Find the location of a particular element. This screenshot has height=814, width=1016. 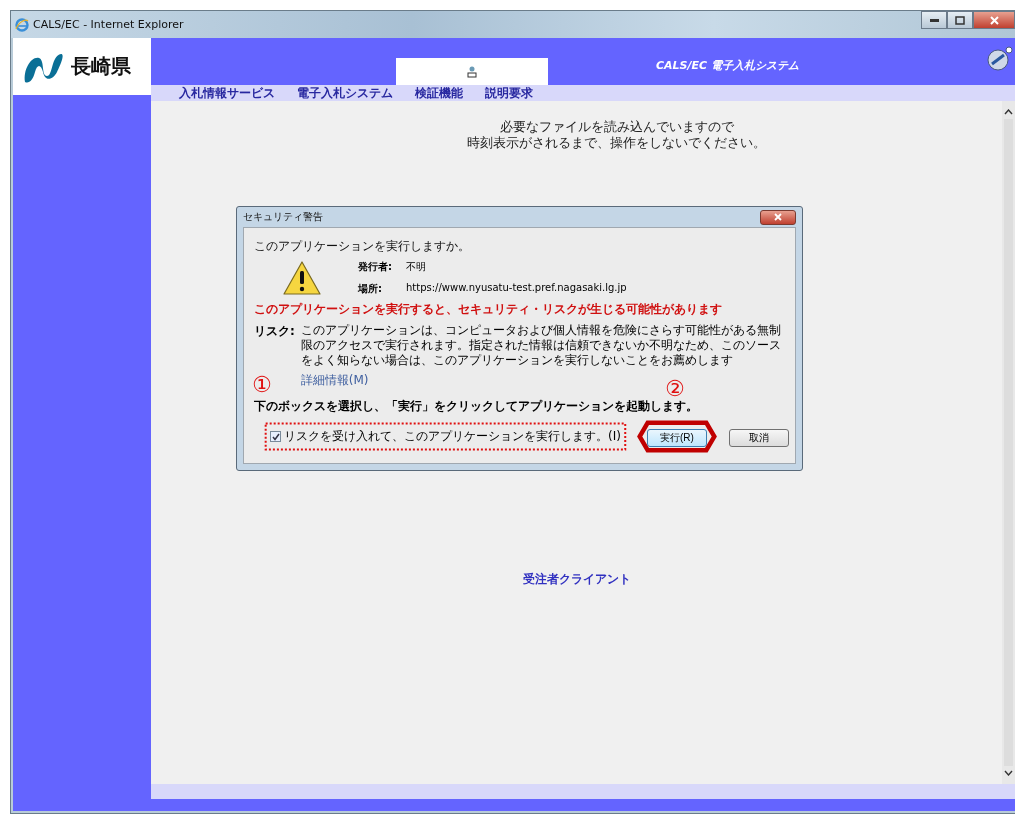

field-value: https://www.nyusatu-test.pref.nagasaki.lg.jp is located at coordinates (516, 288).